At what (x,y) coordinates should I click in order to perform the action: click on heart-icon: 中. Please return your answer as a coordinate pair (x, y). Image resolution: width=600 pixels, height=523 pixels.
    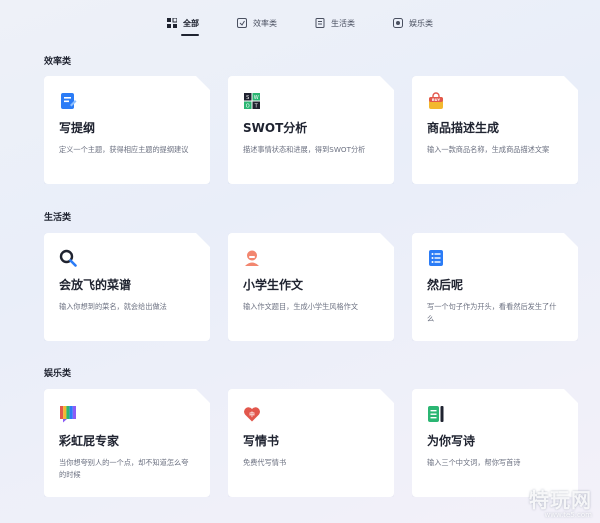
    Looking at the image, I should click on (252, 414).